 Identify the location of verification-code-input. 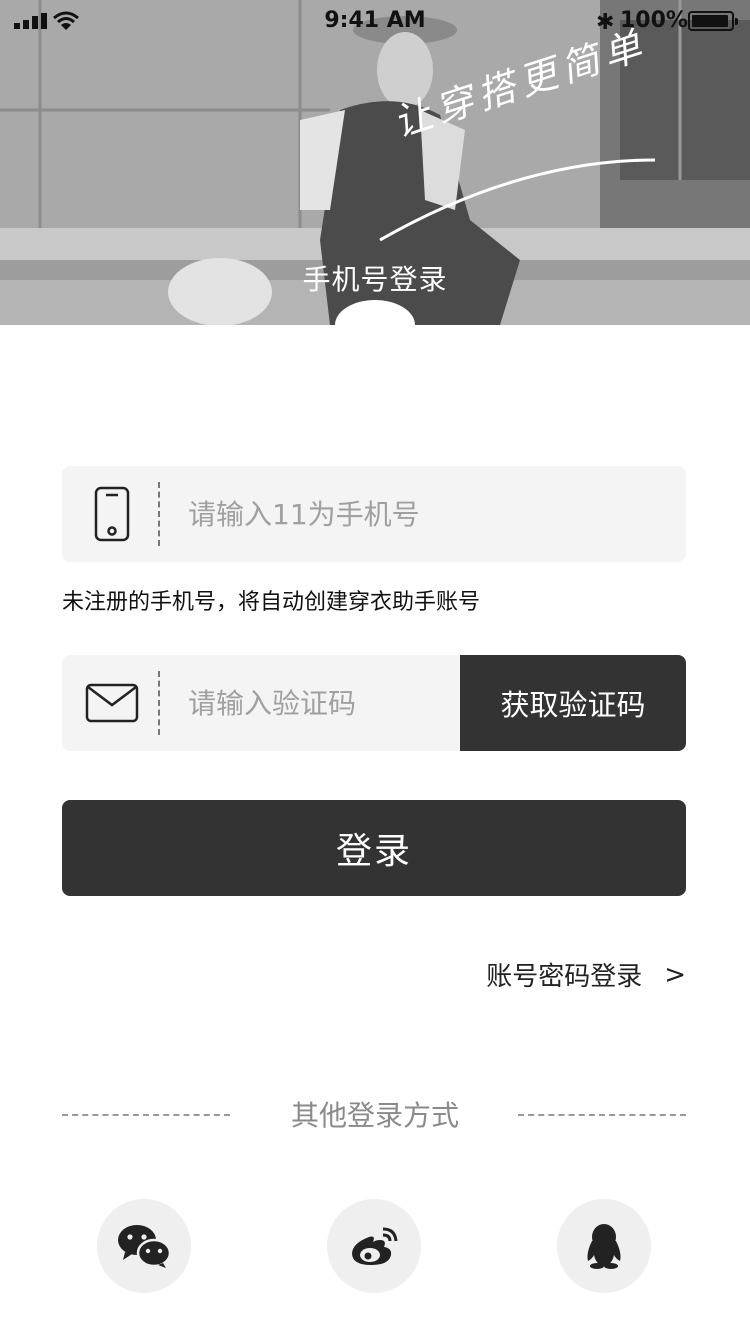
(318, 703).